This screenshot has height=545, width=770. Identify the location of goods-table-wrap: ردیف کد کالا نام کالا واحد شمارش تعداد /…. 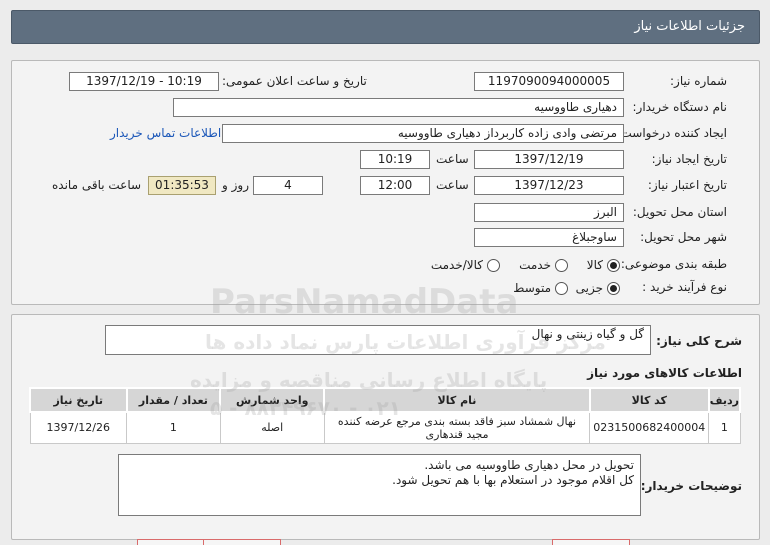
(385, 415).